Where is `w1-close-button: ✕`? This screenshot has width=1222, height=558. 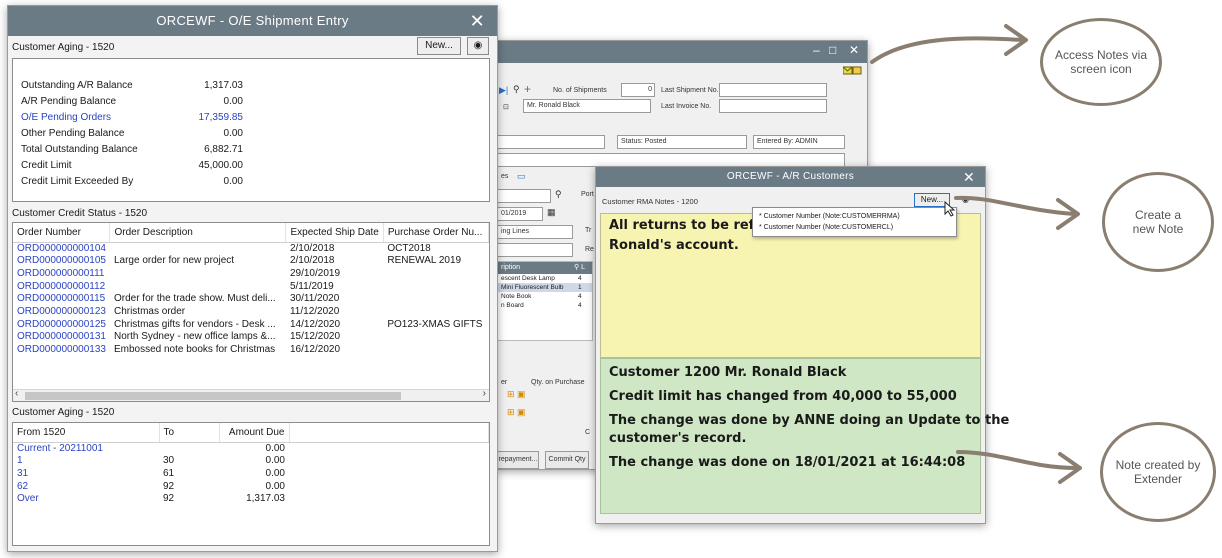
w1-close-button: ✕ is located at coordinates (477, 21).